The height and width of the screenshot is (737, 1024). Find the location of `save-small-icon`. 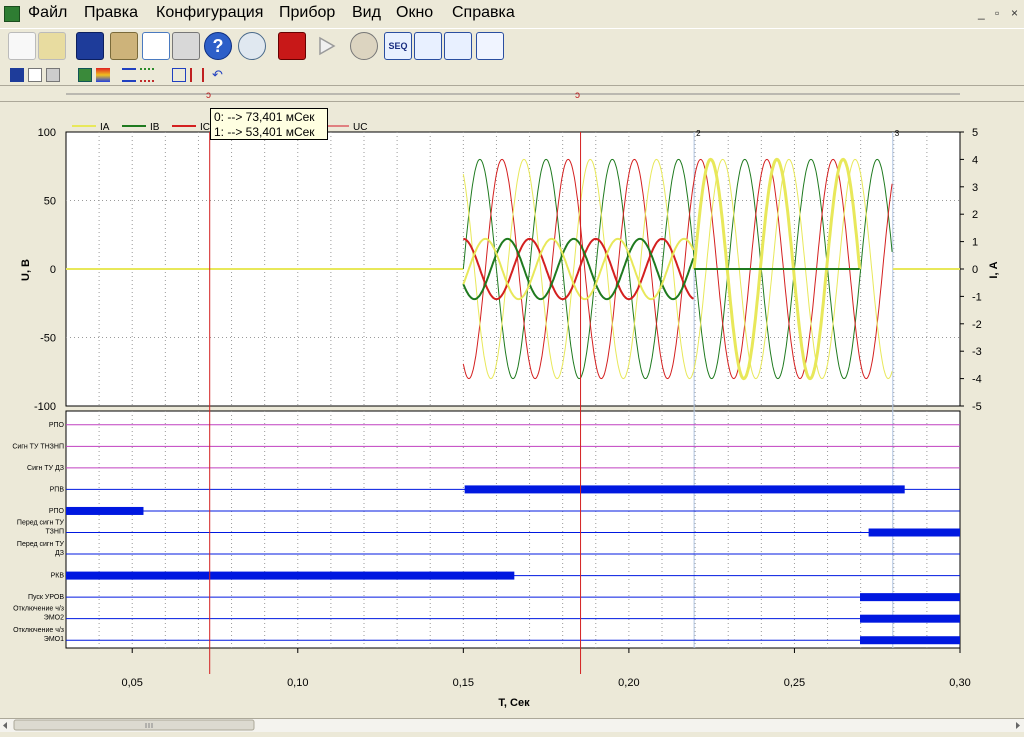

save-small-icon is located at coordinates (17, 75).